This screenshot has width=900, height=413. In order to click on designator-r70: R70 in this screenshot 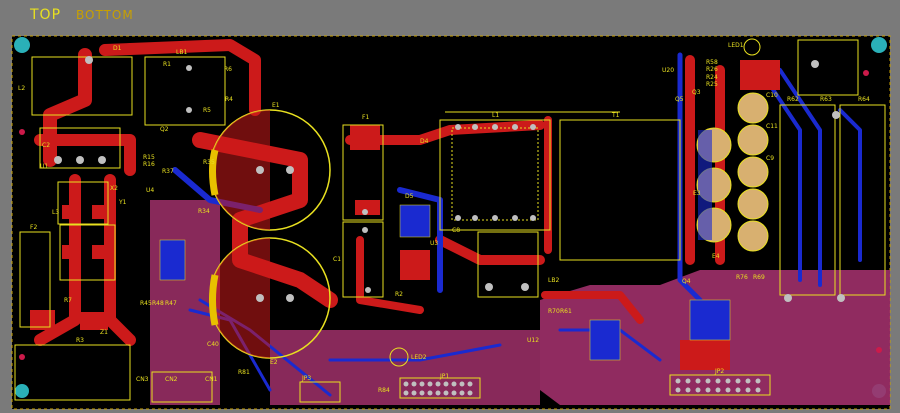, I will do `click(554, 311)`.